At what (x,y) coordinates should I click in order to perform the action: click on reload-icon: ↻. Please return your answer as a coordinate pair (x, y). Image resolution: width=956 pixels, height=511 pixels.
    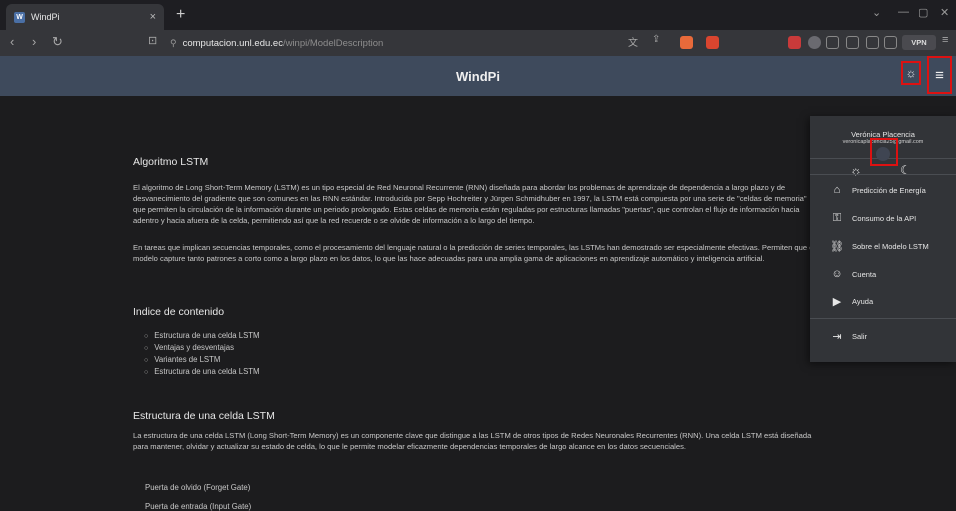
    Looking at the image, I should click on (57, 42).